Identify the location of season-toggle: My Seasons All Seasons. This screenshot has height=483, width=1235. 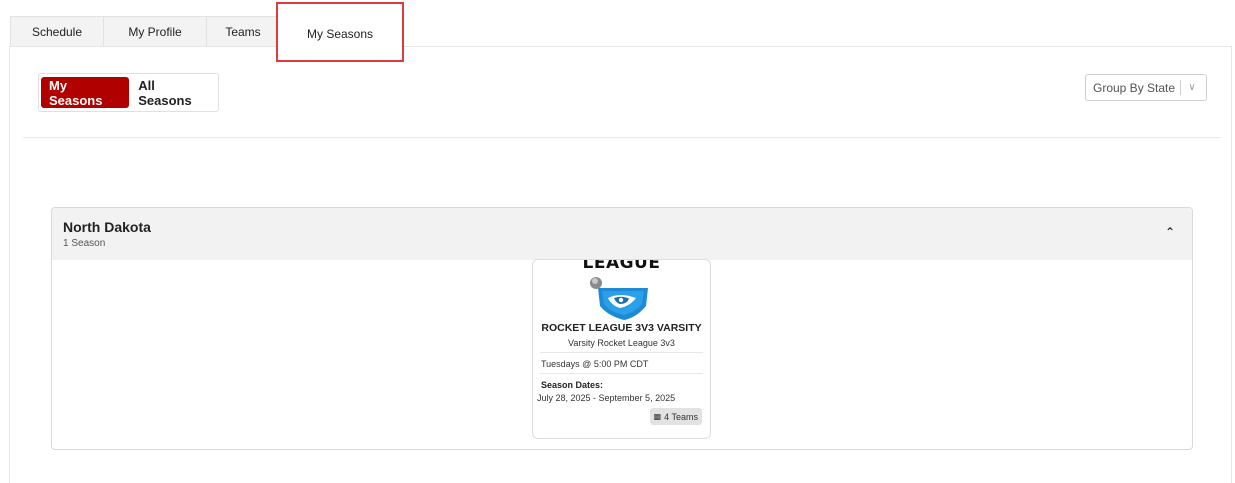
(128, 92).